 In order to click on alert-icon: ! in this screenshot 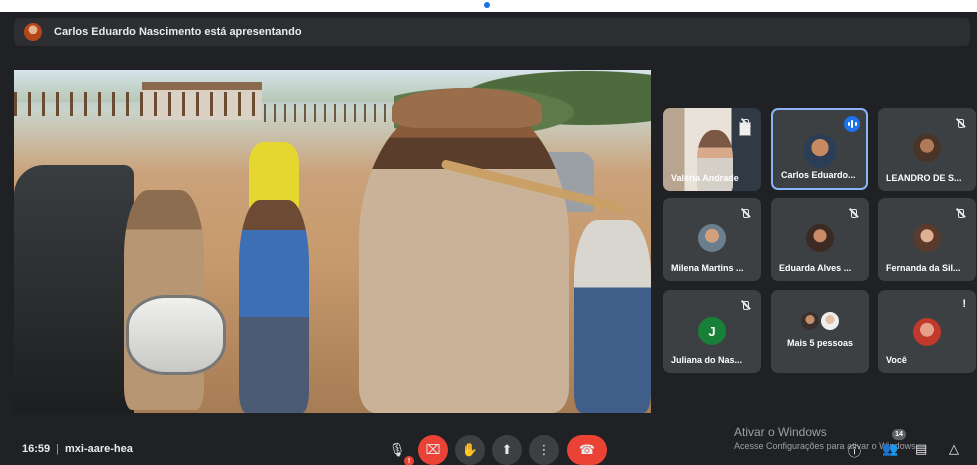, I will do `click(964, 304)`.